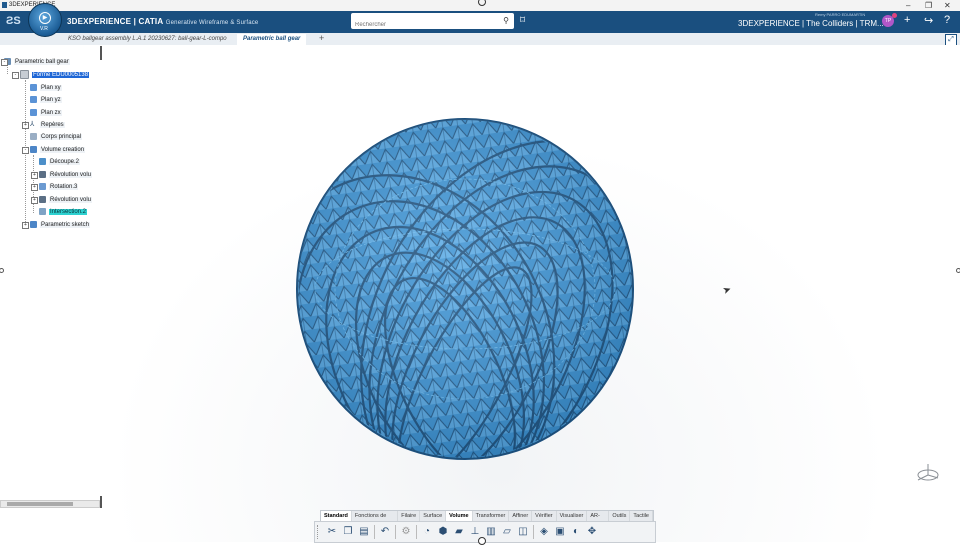  I want to click on tree-node-label: Révolution volu, so click(71, 200).